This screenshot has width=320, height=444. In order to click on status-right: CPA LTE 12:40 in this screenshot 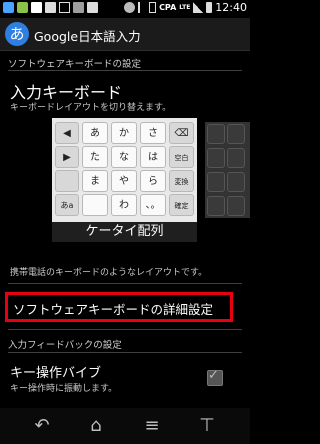, I will do `click(185, 7)`.